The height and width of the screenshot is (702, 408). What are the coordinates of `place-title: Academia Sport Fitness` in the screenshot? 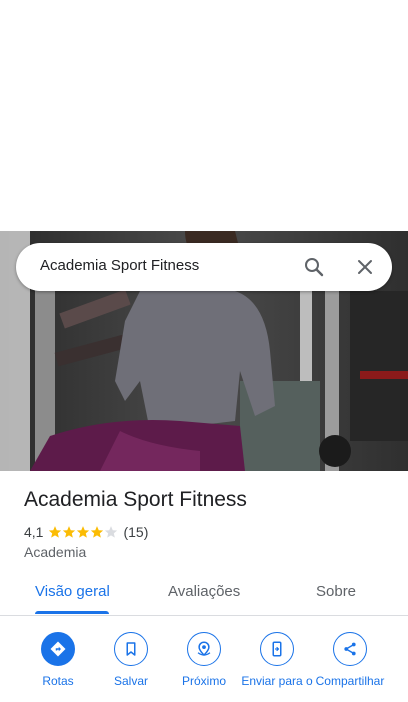 It's located at (135, 499).